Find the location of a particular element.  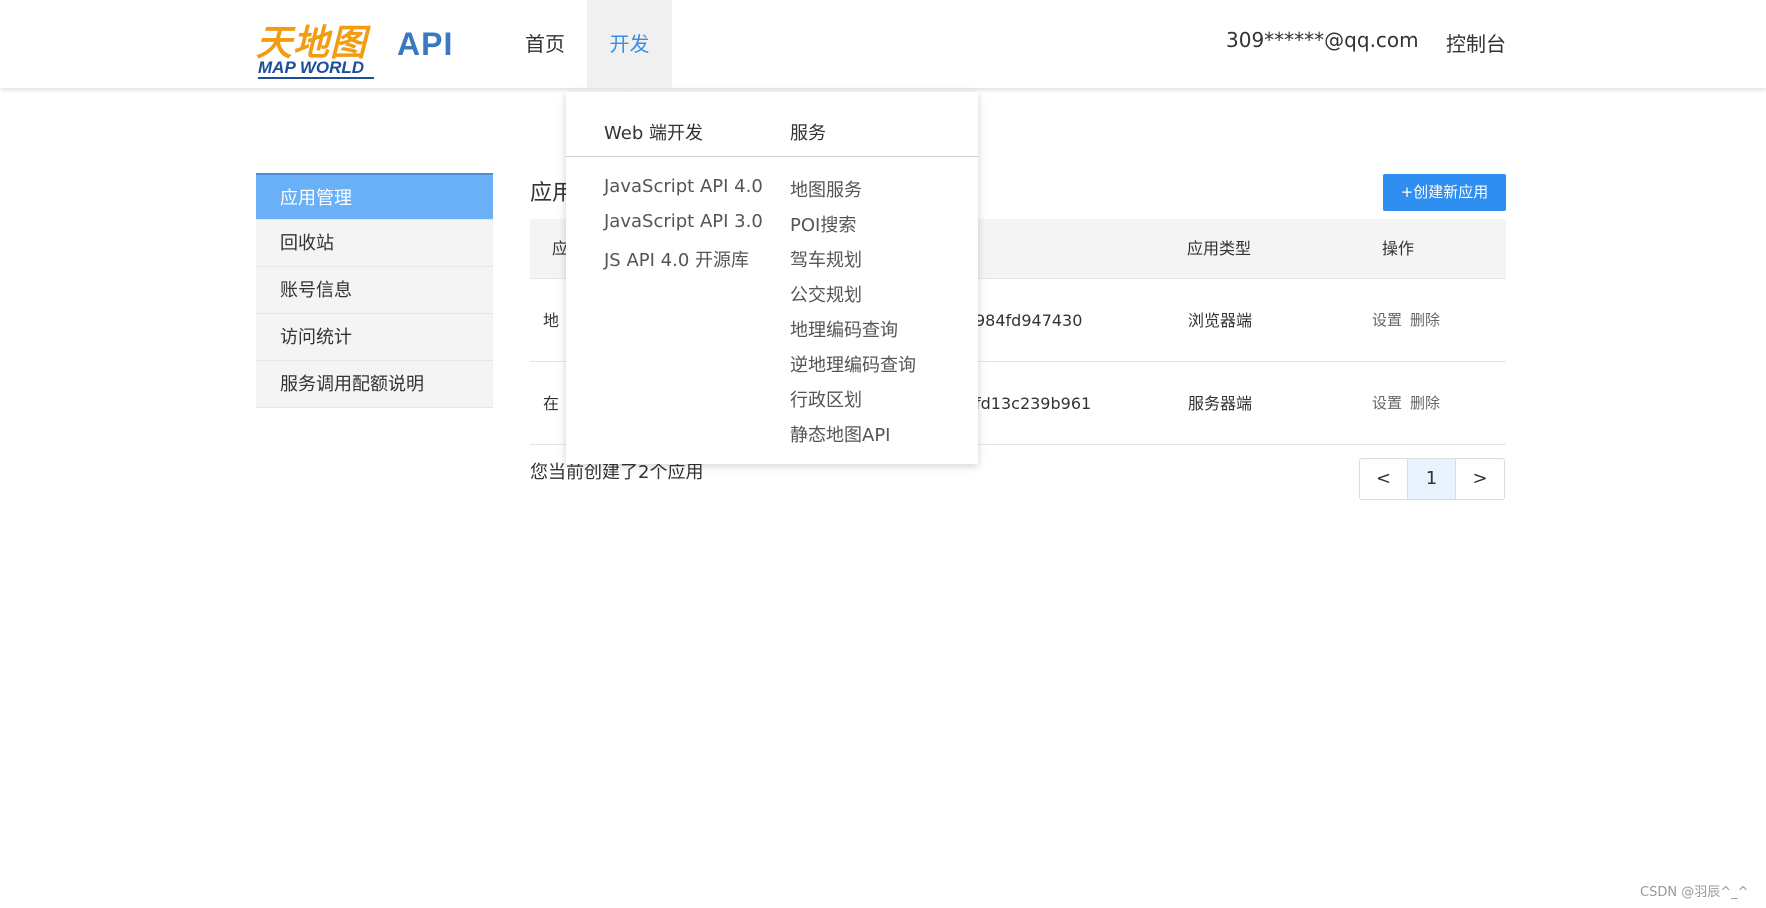

pager-next-button: > is located at coordinates (1480, 479).